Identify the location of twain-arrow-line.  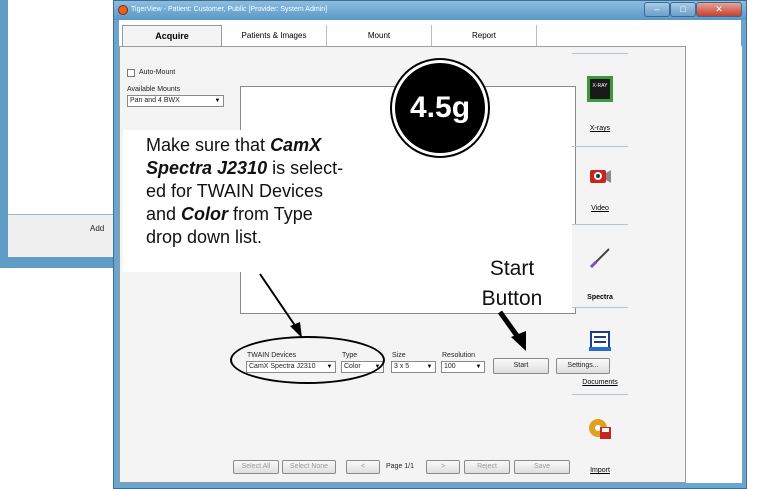
(279, 302).